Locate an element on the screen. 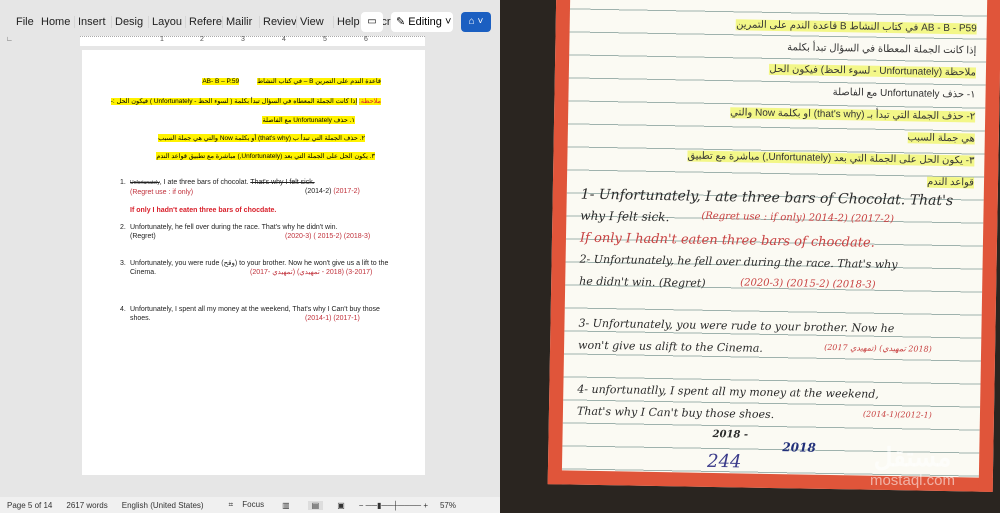 Image resolution: width=1000 pixels, height=513 pixels. tab-insert: Insert is located at coordinates (93, 22).